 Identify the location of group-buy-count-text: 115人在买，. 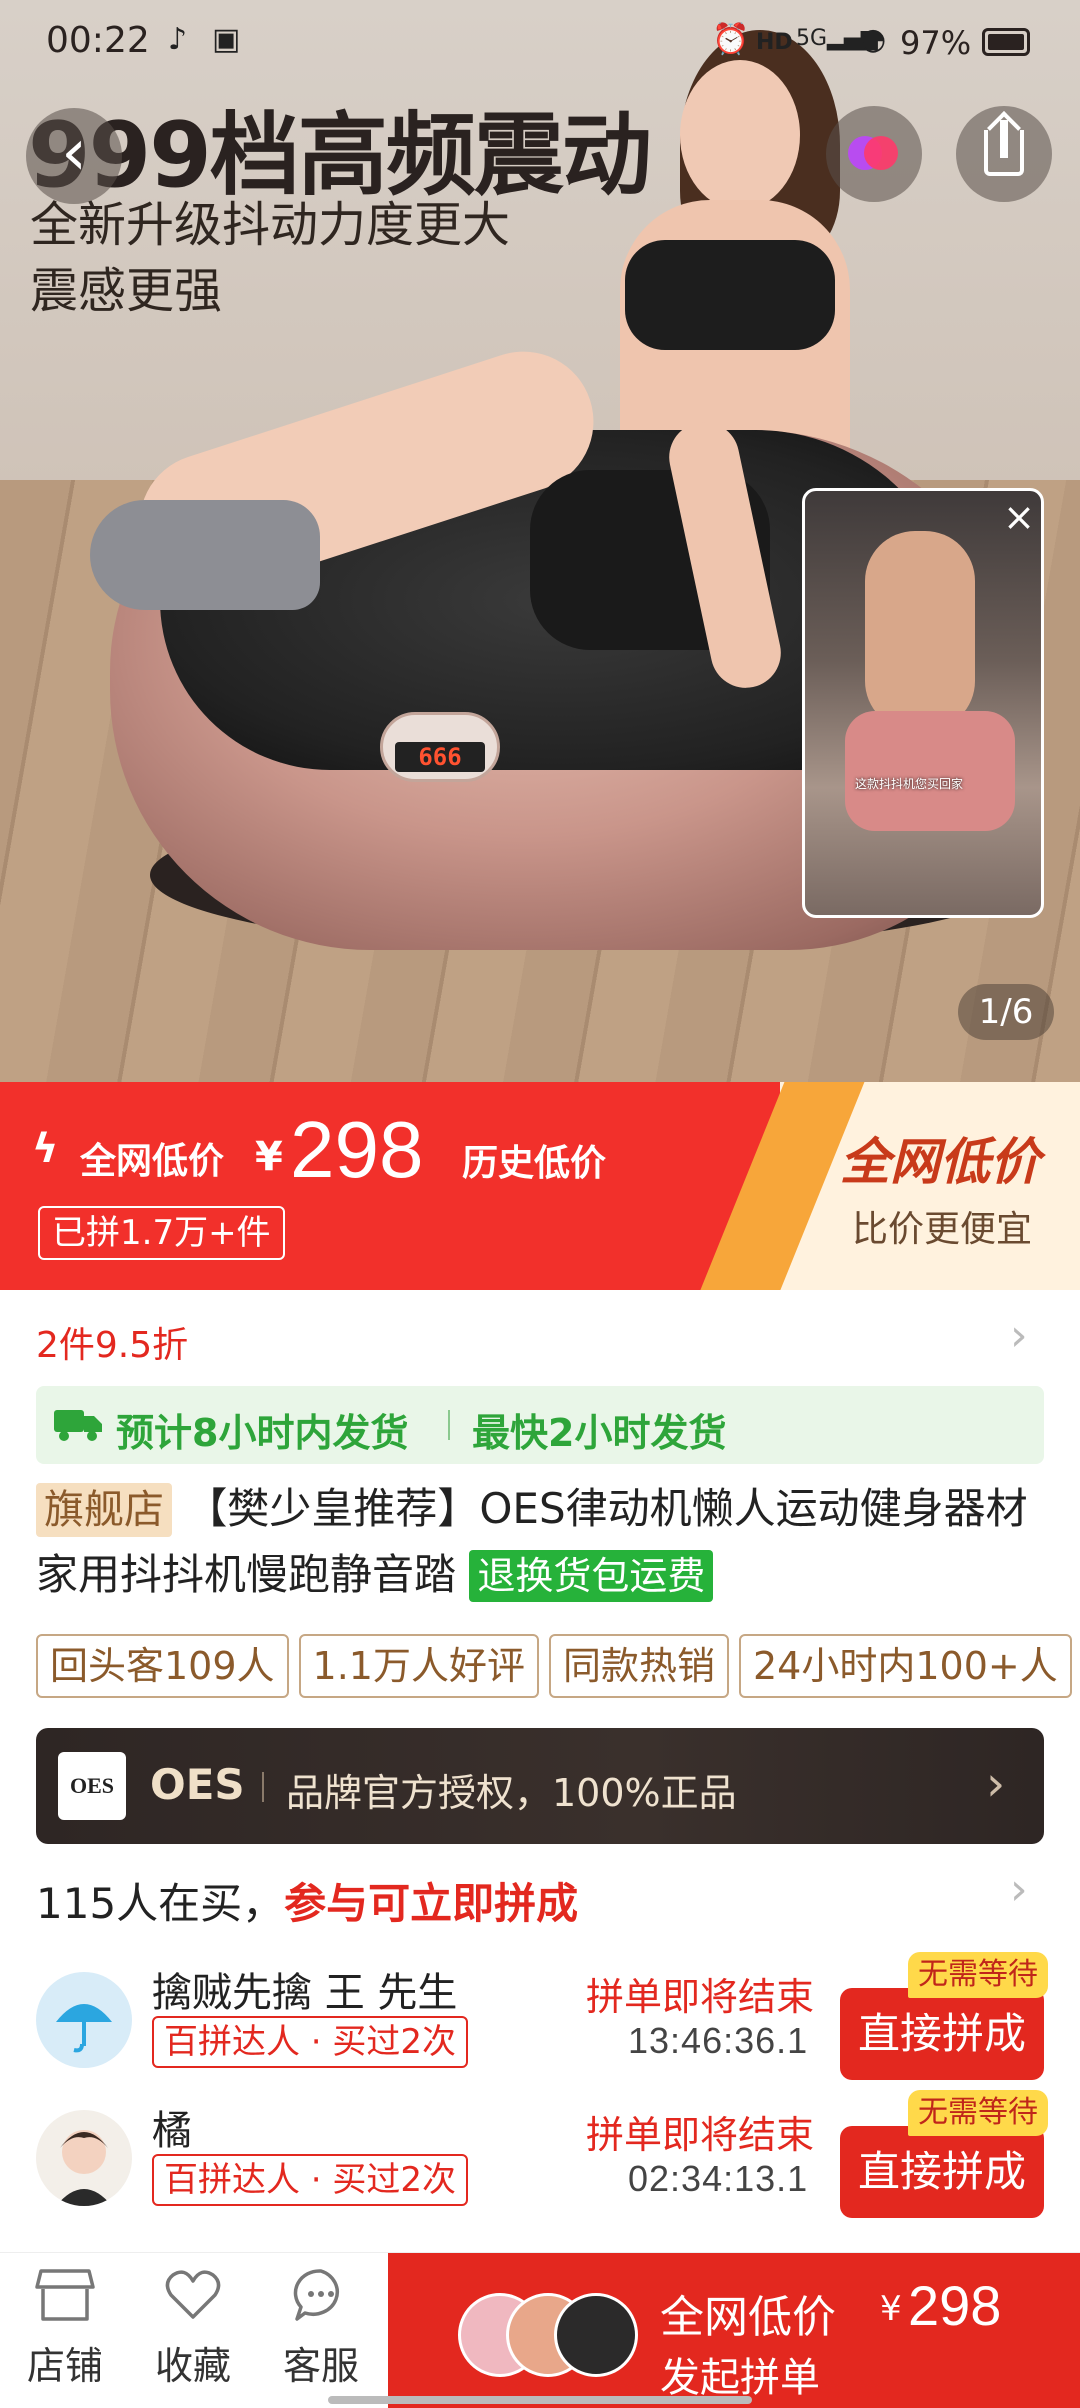
(160, 1903).